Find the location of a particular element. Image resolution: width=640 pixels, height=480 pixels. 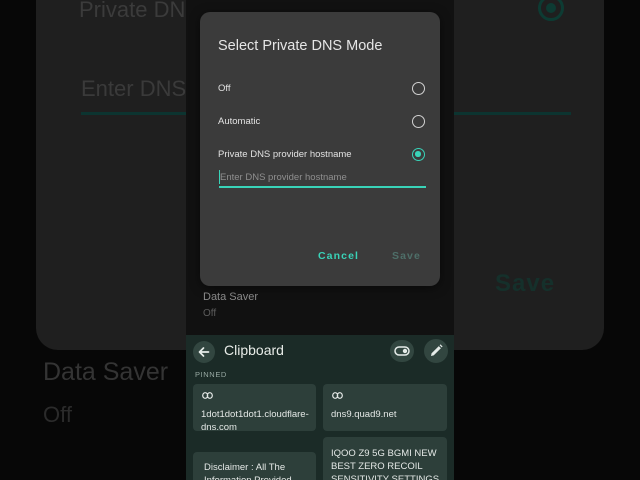

radio-off-icon is located at coordinates (418, 88).